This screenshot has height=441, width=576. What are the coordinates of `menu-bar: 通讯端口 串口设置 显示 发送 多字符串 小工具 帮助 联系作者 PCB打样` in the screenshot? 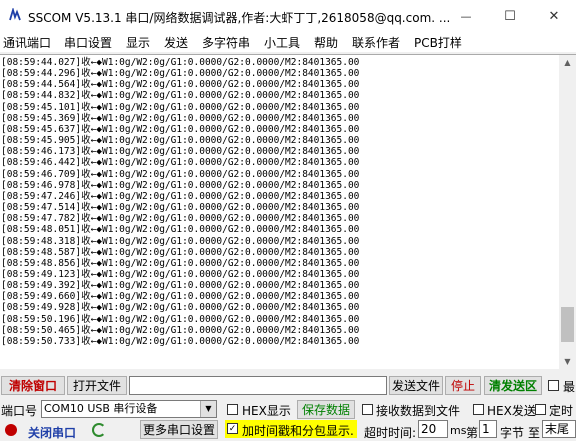 It's located at (288, 42).